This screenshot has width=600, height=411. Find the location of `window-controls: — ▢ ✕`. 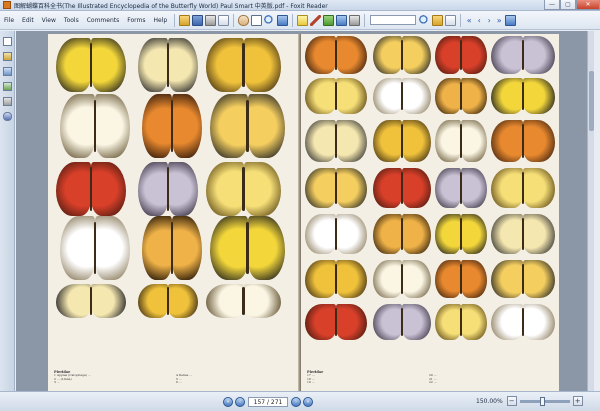

window-controls: — ▢ ✕ is located at coordinates (572, 5).